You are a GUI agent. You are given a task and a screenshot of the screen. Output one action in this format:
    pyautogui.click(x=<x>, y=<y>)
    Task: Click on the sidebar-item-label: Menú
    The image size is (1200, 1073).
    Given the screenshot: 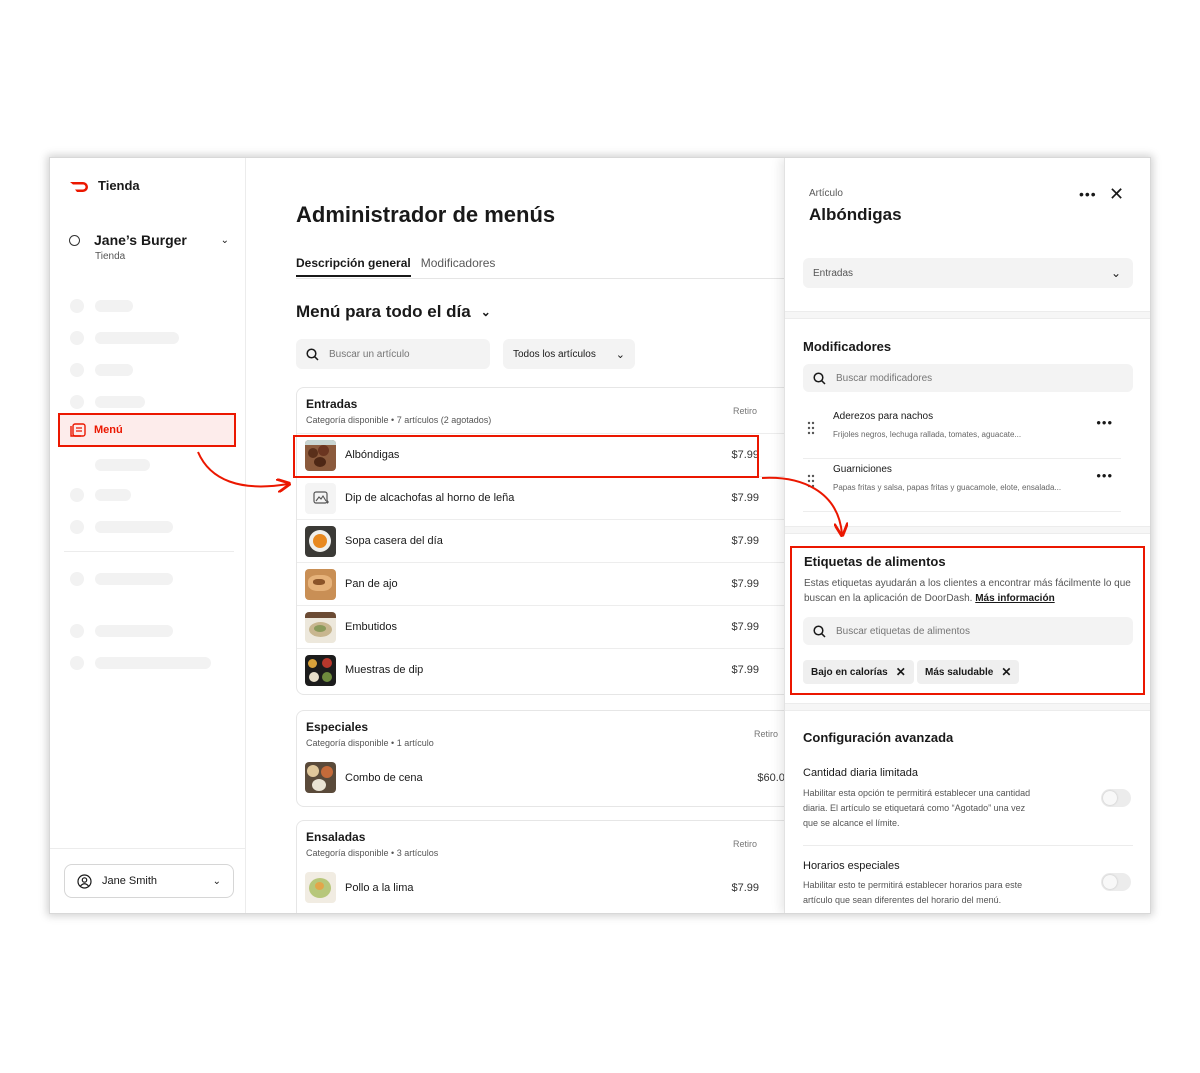 What is the action you would take?
    pyautogui.click(x=108, y=430)
    